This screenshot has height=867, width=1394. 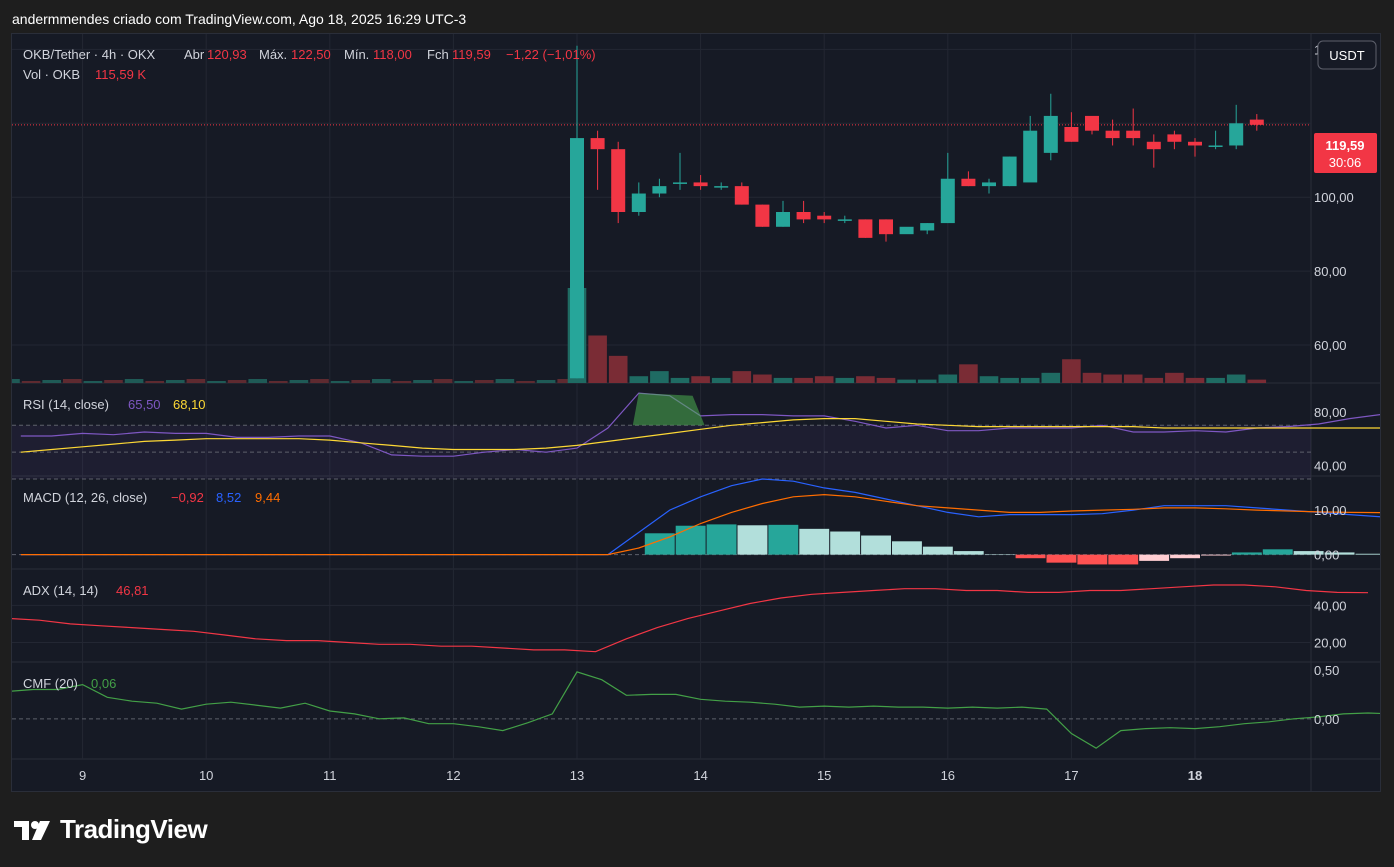 I want to click on time-tick-label: 14, so click(x=700, y=775).